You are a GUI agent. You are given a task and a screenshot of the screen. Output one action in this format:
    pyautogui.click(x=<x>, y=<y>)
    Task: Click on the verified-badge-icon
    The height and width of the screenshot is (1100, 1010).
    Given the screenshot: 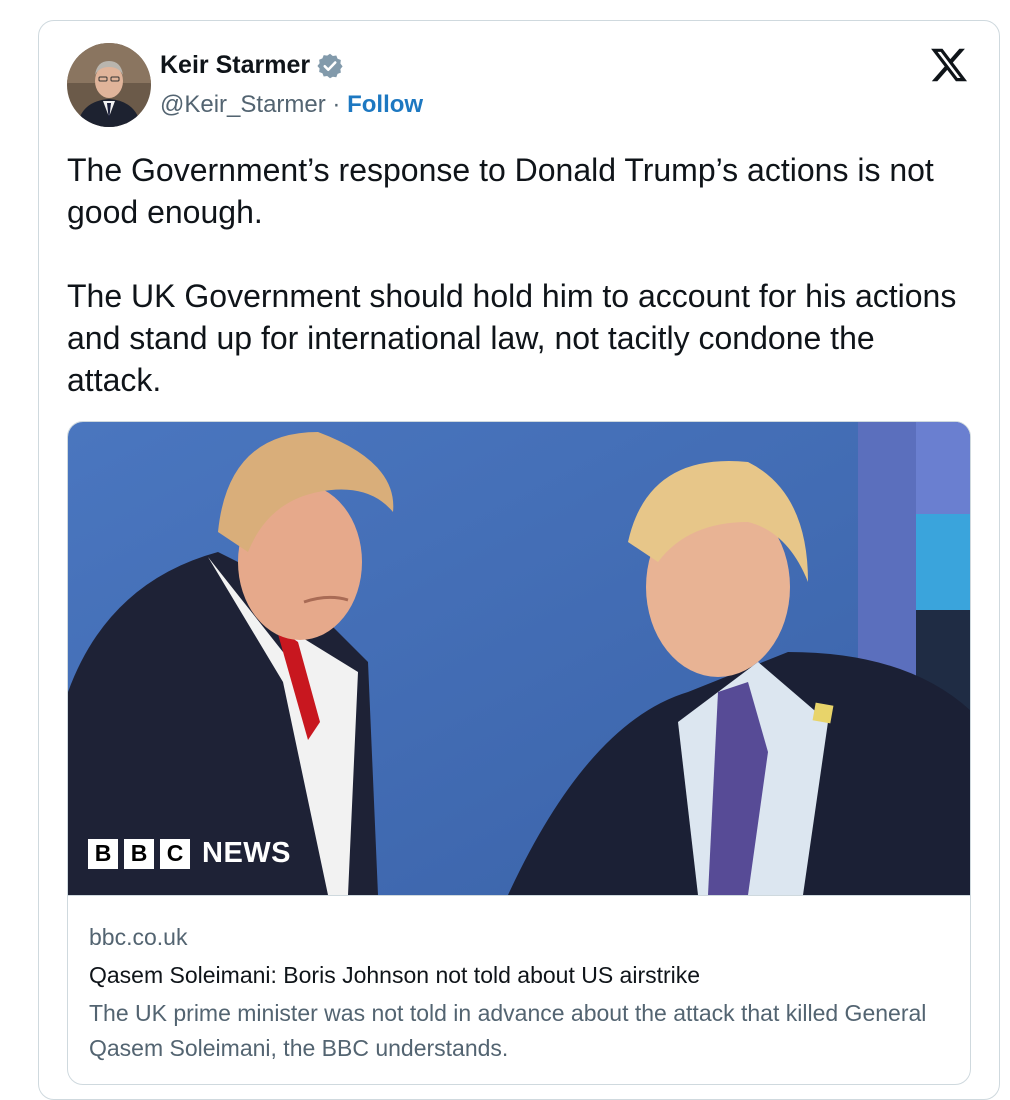 What is the action you would take?
    pyautogui.click(x=330, y=66)
    